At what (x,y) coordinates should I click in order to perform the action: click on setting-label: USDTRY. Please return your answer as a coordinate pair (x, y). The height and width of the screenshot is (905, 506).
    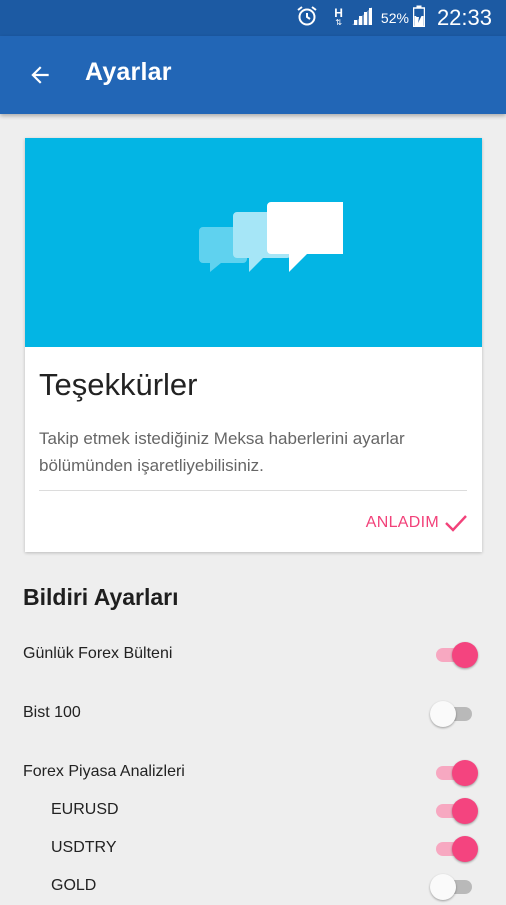
    Looking at the image, I should click on (84, 847).